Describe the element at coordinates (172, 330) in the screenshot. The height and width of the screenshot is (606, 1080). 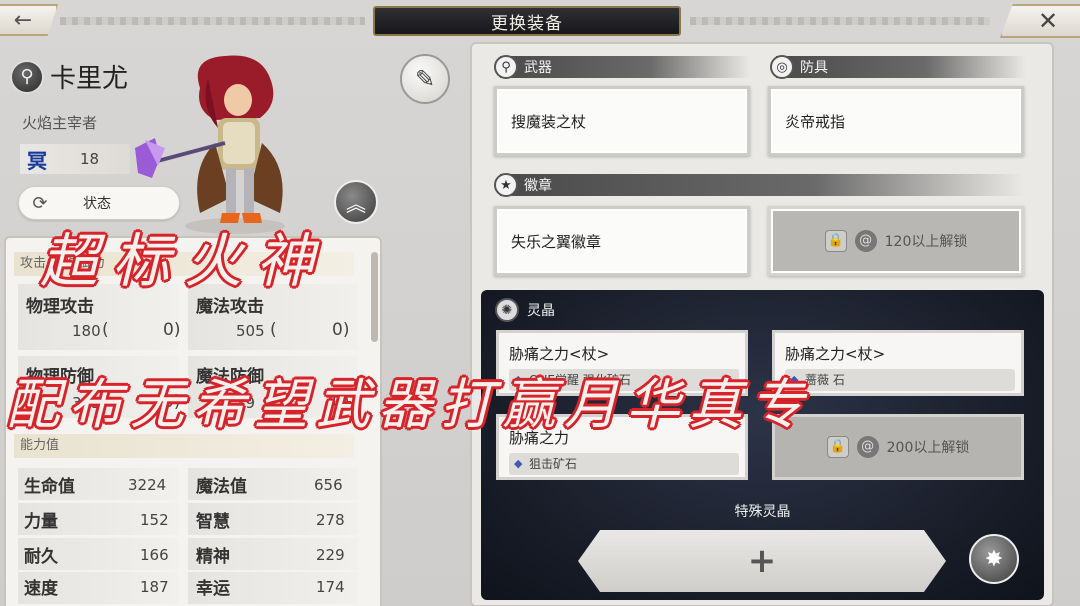
I see `phys-atk-bonus-close: 0)` at that location.